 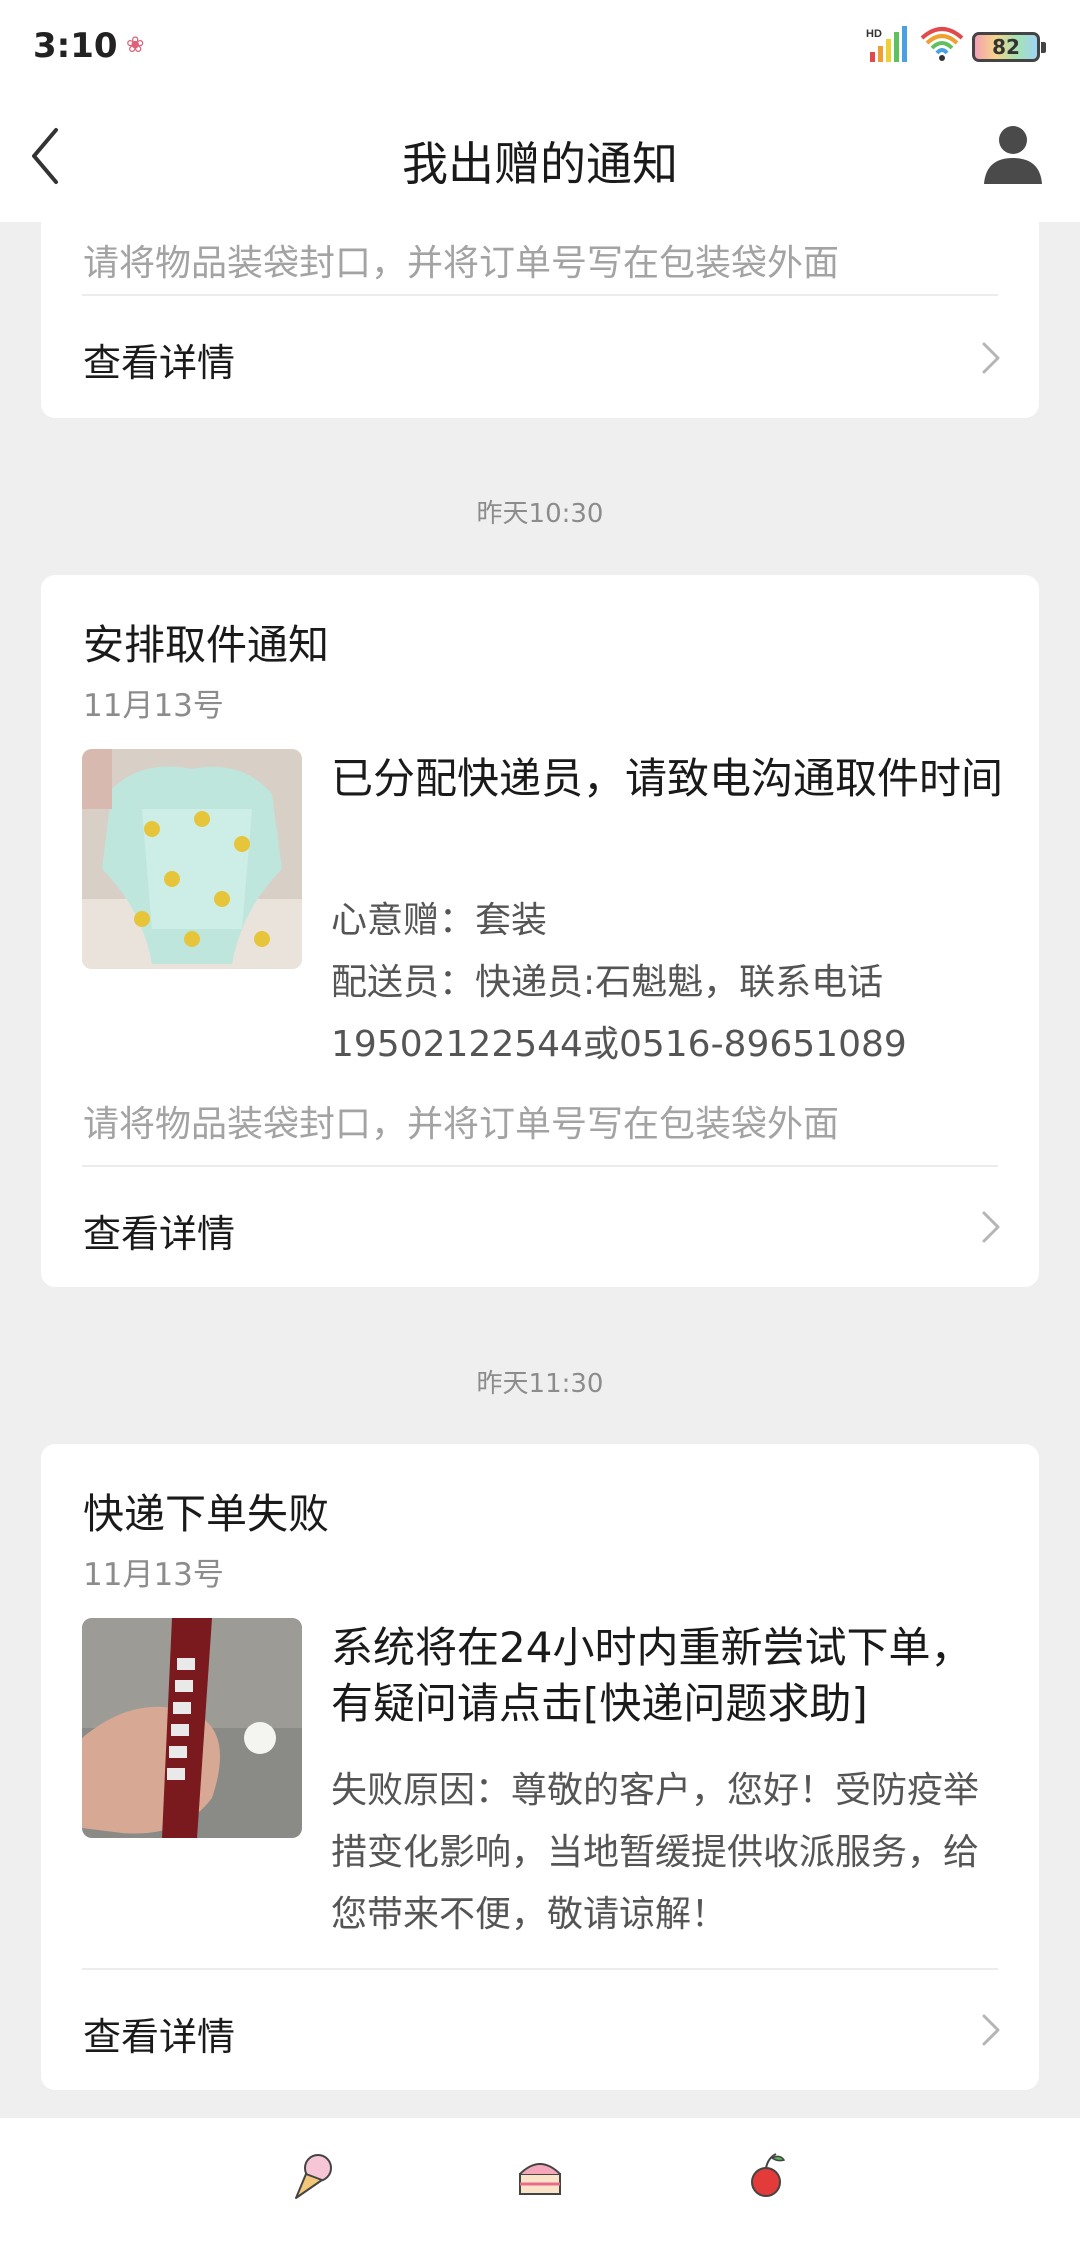 I want to click on message-timestamp: 昨天10:30, so click(x=540, y=514).